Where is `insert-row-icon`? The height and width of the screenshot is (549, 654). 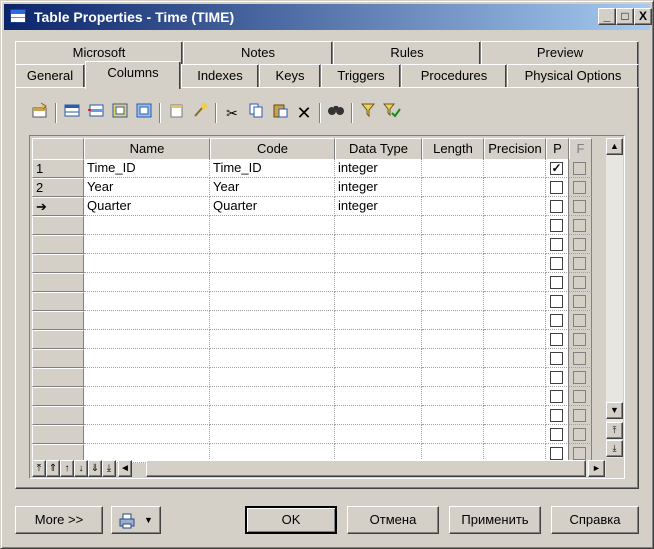
insert-row-icon is located at coordinates (96, 113).